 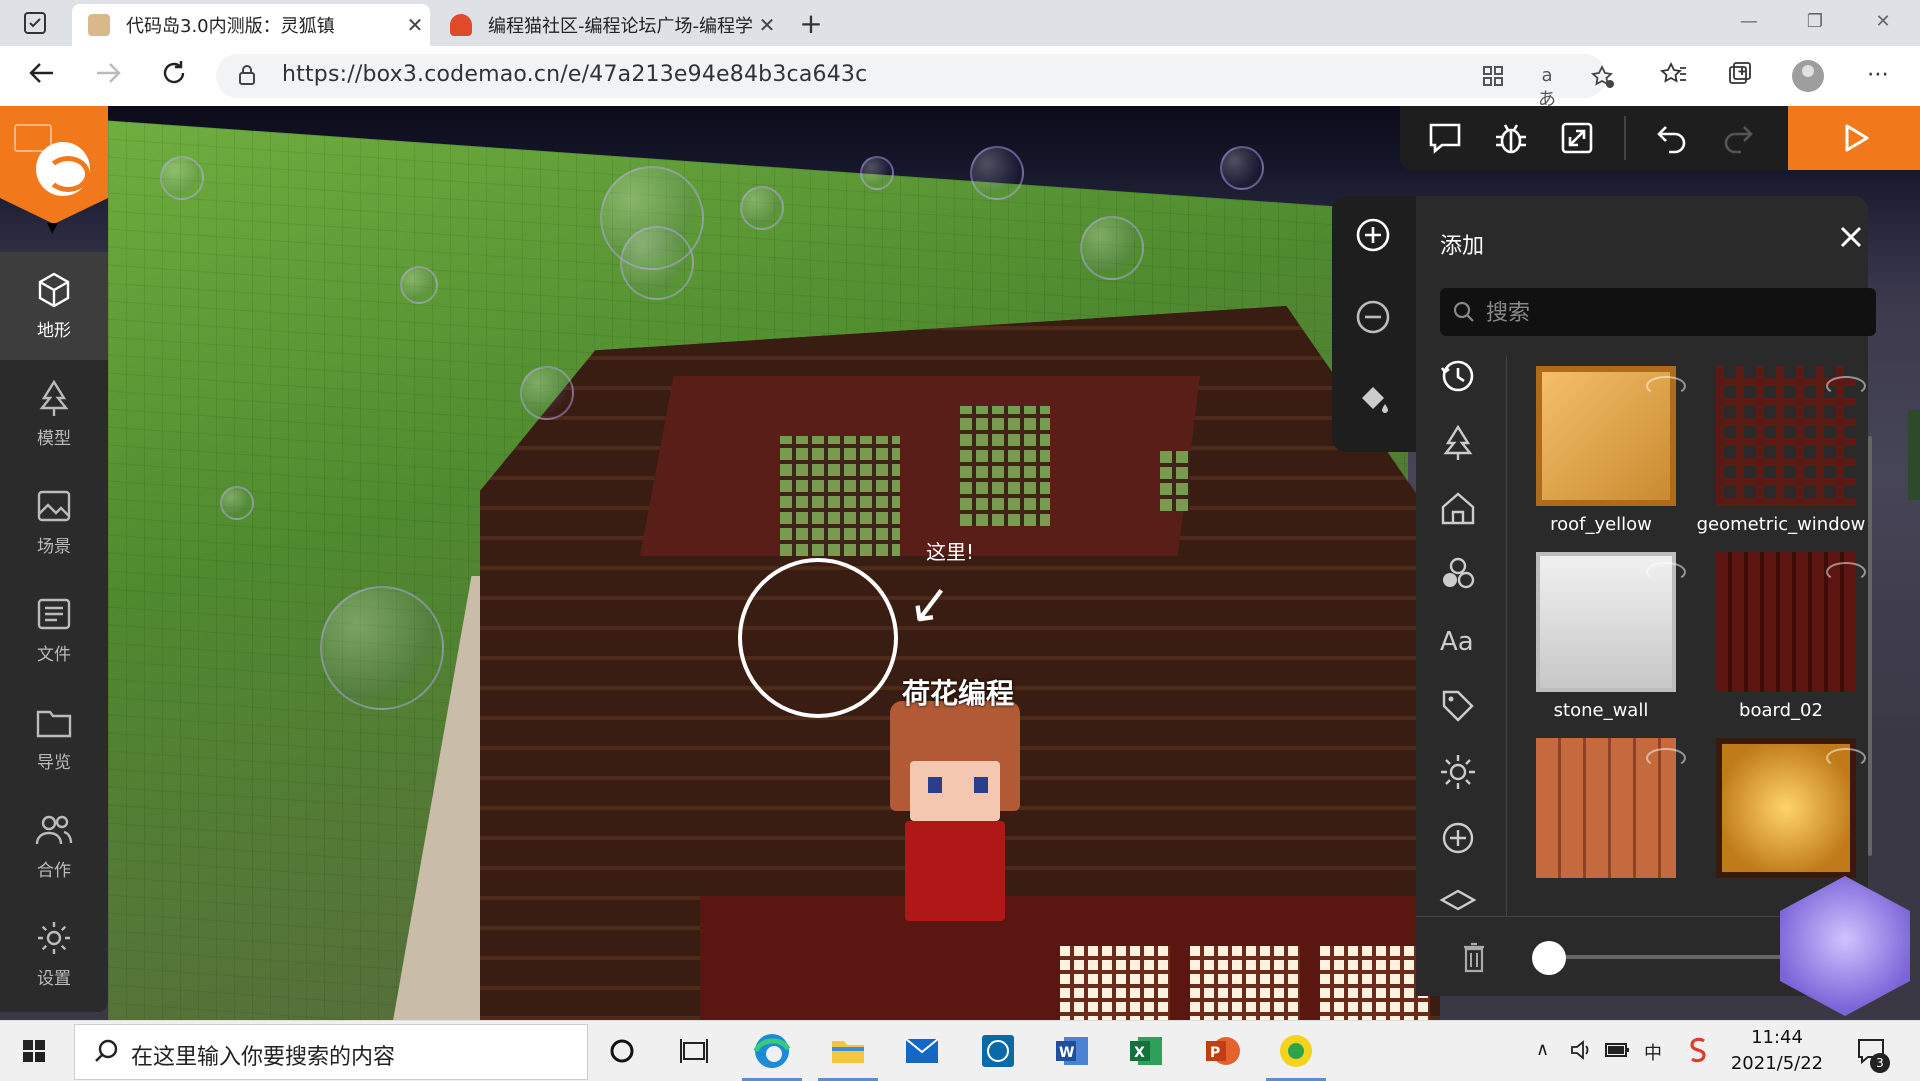 I want to click on block-tile-wood-plank, so click(x=1601, y=828).